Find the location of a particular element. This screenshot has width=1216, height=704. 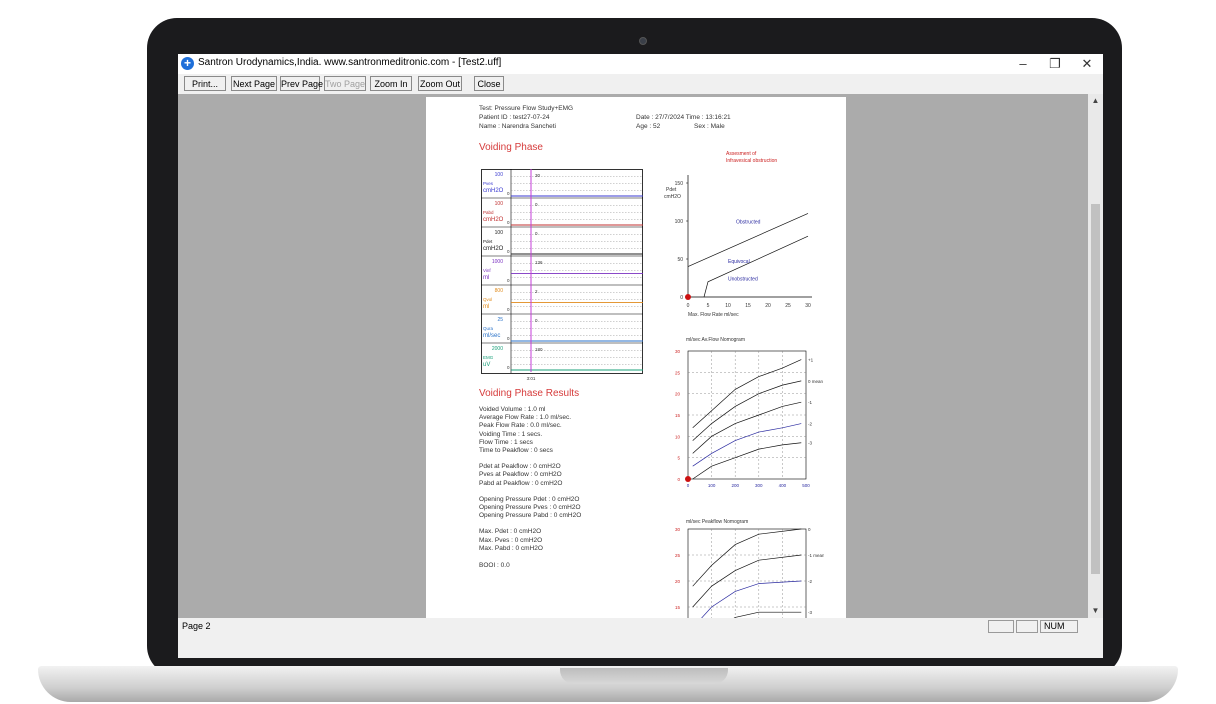

x-tick-label: 0 is located at coordinates (688, 485).